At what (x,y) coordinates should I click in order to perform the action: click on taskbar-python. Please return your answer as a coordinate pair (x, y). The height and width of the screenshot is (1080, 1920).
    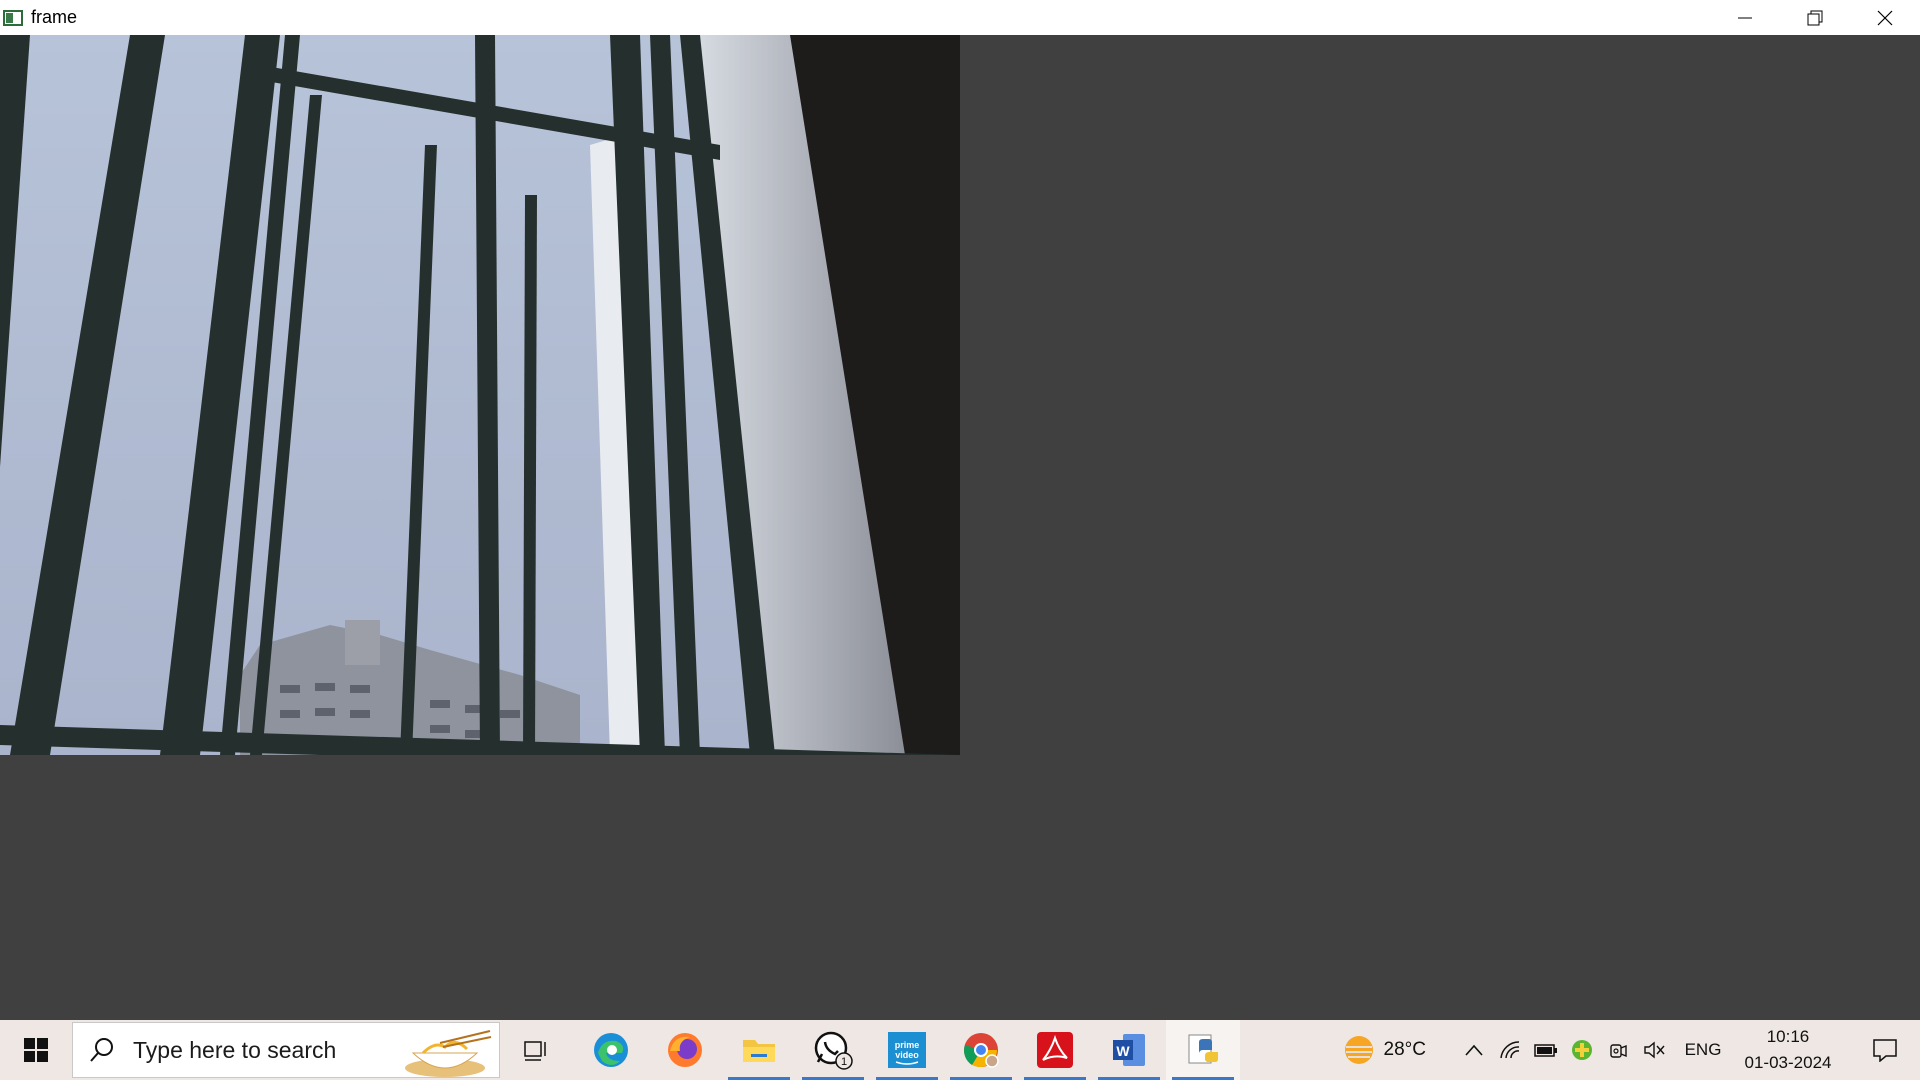
    Looking at the image, I should click on (1203, 1050).